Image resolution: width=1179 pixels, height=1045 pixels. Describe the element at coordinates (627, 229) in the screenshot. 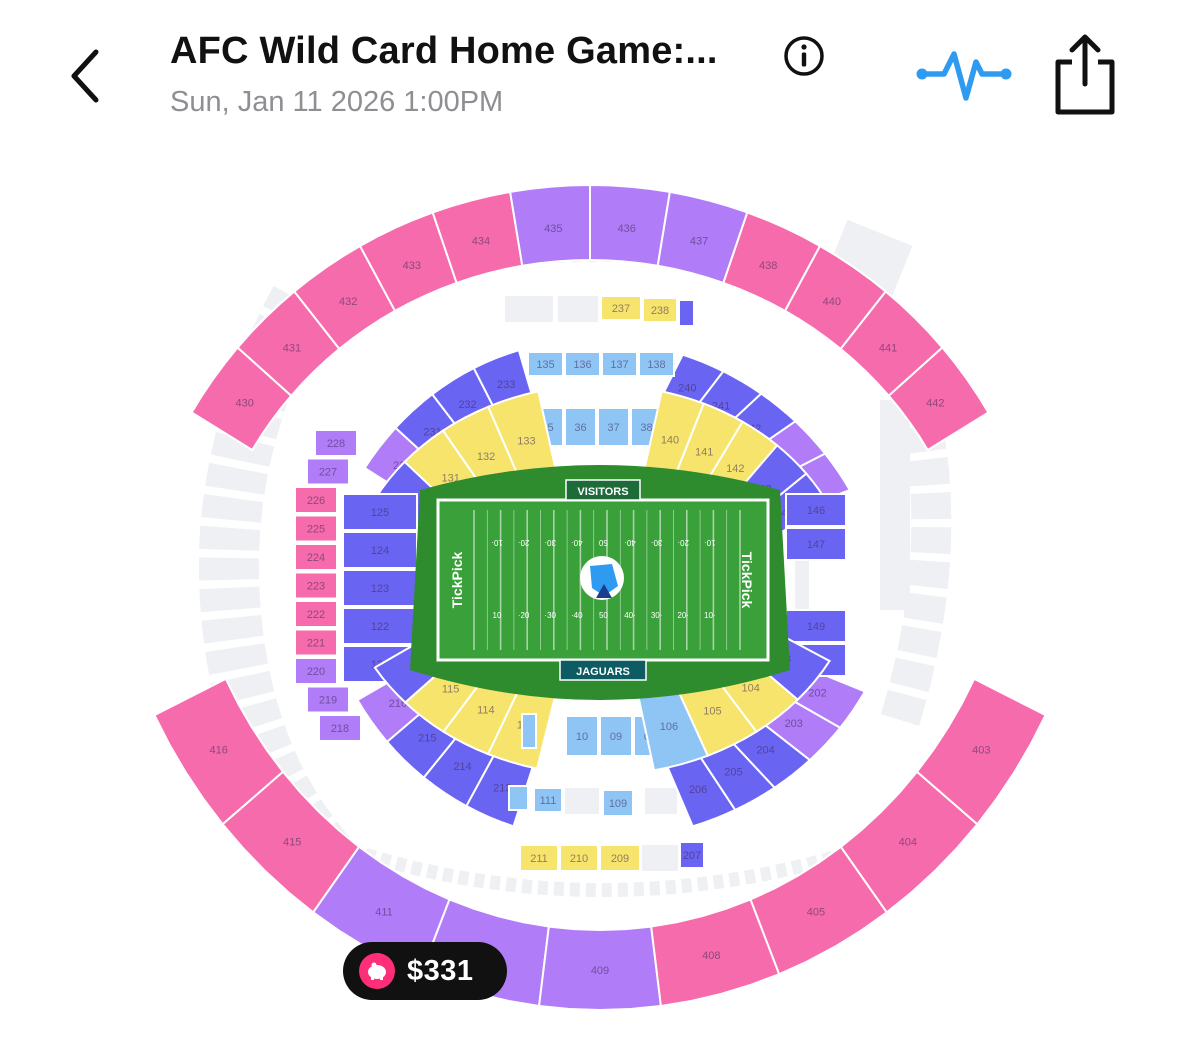

I see `section-label: 436` at that location.